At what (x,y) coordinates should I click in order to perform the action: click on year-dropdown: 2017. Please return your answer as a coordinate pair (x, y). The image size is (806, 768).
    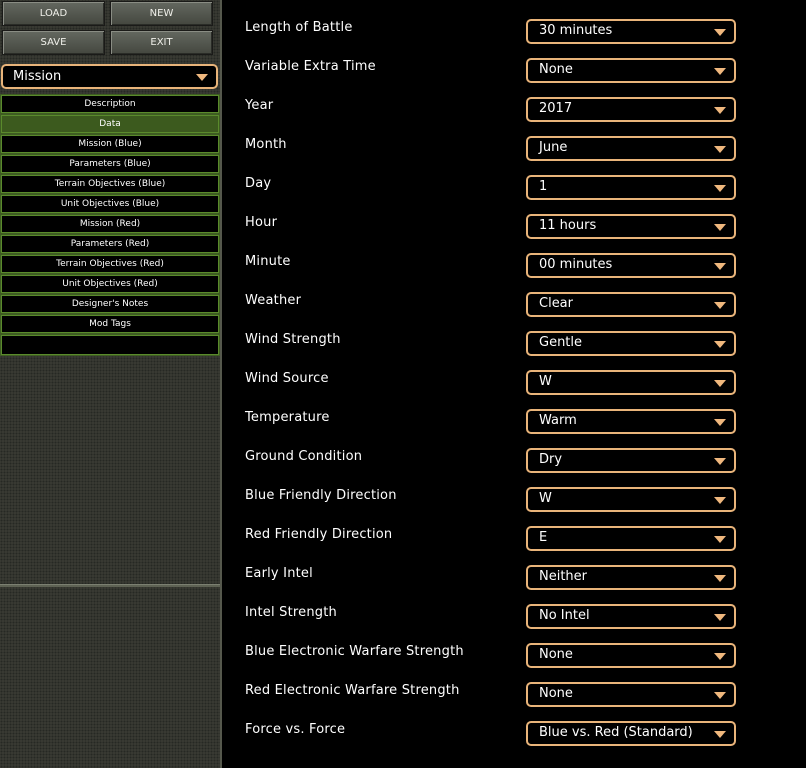
    Looking at the image, I should click on (631, 109).